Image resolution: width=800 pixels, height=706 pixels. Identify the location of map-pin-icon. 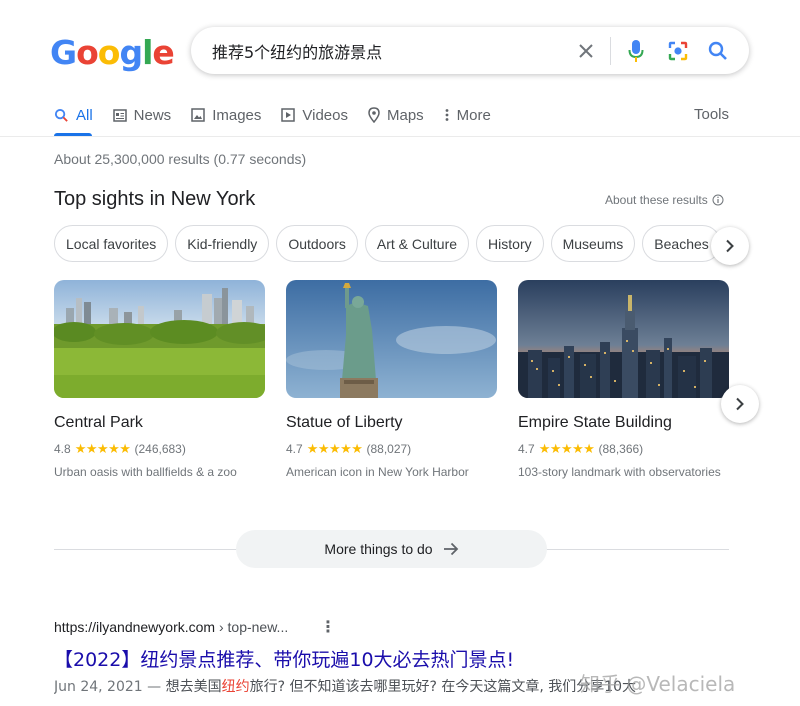
(374, 115).